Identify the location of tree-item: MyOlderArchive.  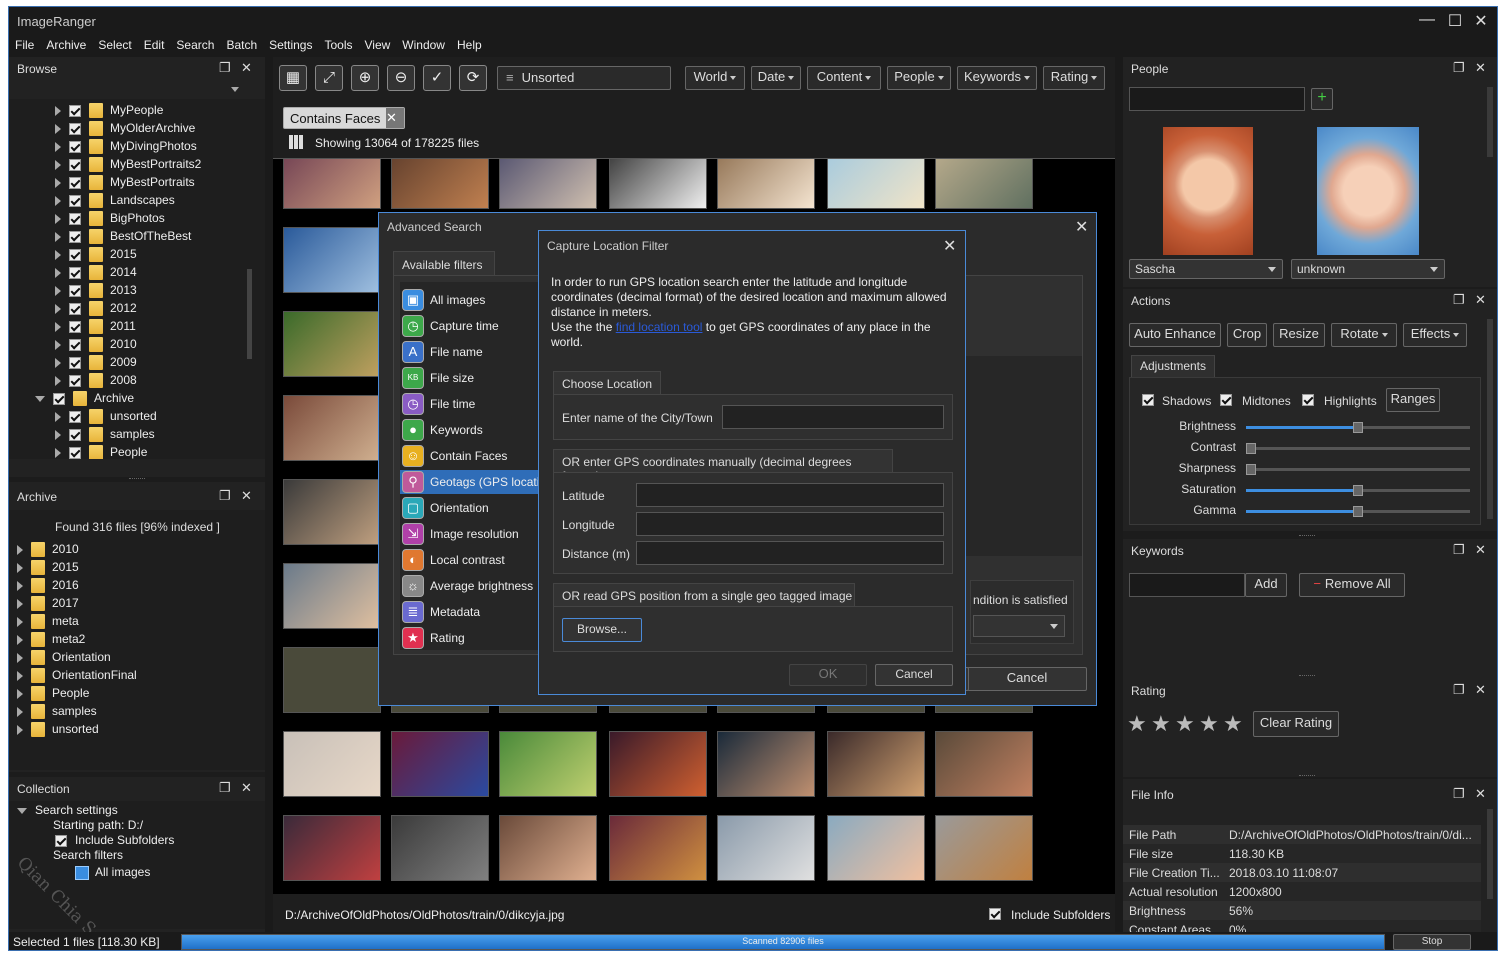
(125, 130).